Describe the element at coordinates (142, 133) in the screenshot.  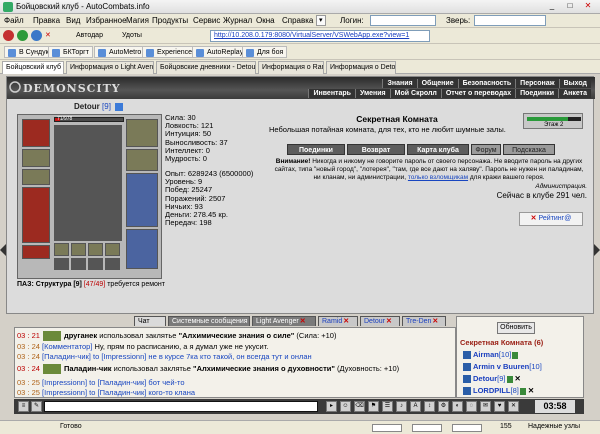
I see `earring-slot` at that location.